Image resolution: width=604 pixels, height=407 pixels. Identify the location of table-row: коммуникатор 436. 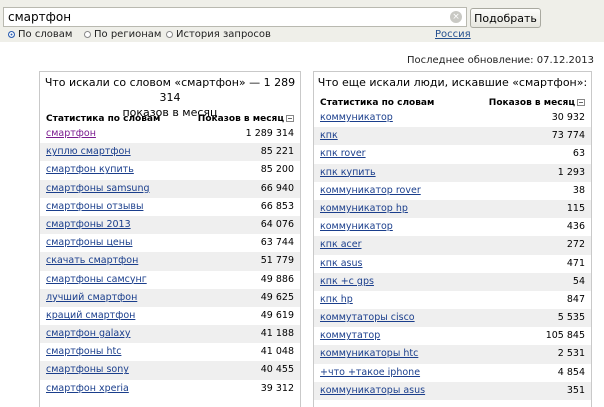
(452, 227).